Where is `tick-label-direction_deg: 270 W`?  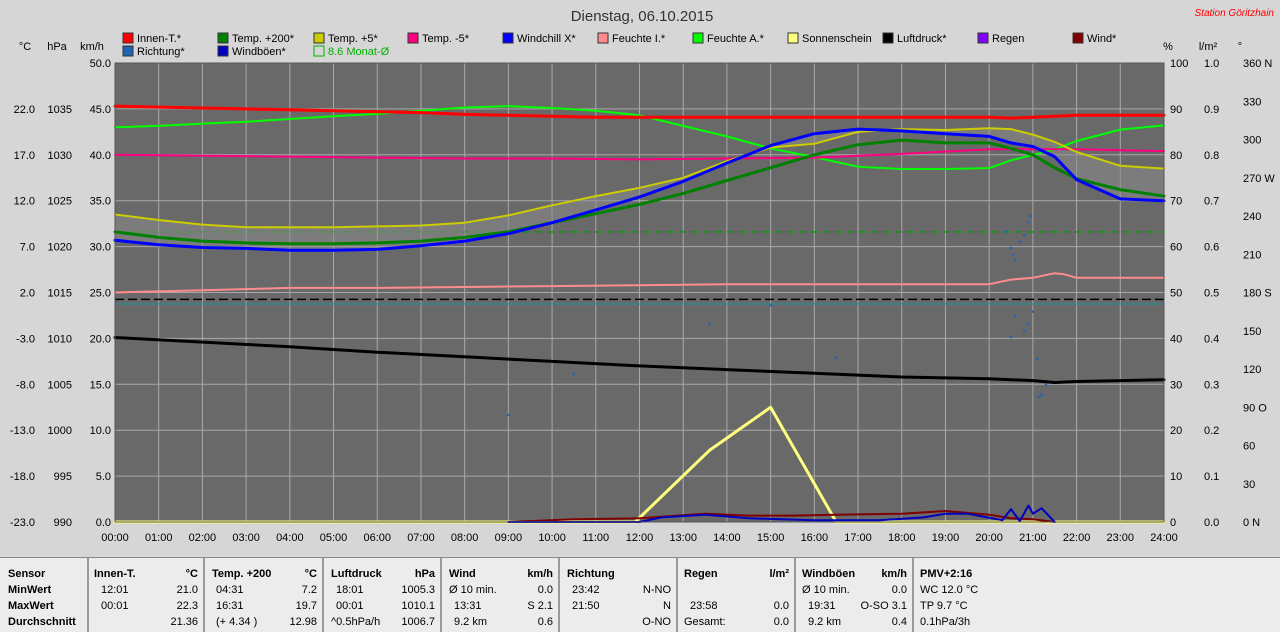
tick-label-direction_deg: 270 W is located at coordinates (1259, 179).